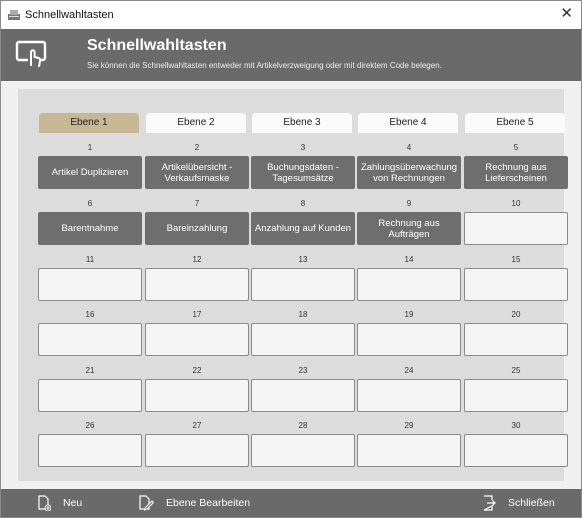 This screenshot has height=518, width=582. Describe the element at coordinates (197, 259) in the screenshot. I see `slot-number: 12` at that location.